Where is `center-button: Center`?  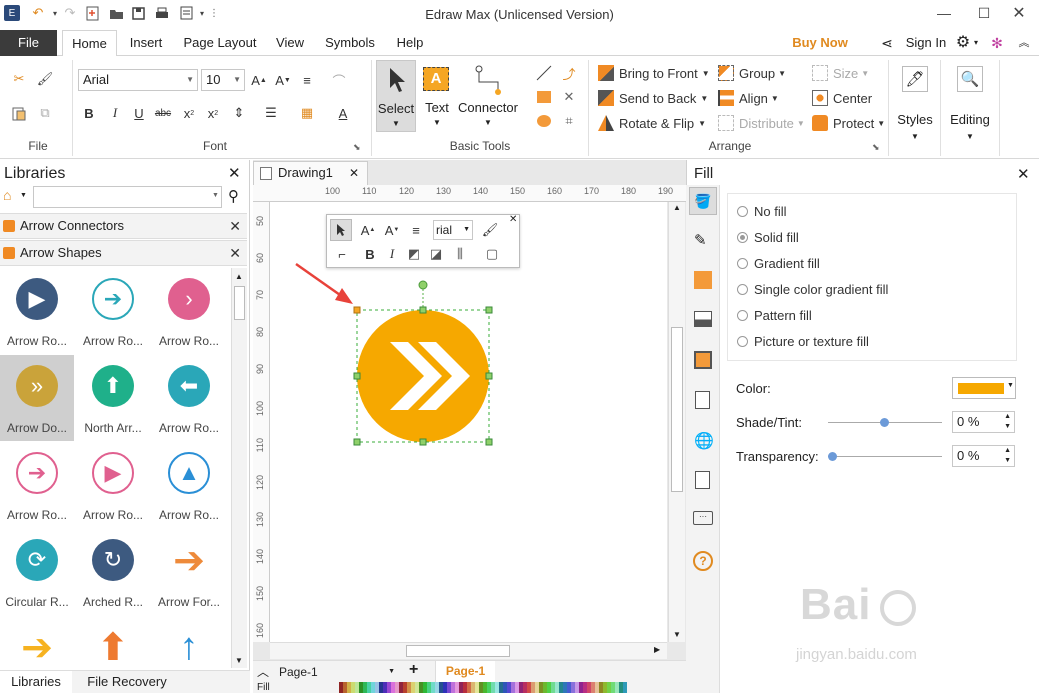 center-button: Center is located at coordinates (842, 98).